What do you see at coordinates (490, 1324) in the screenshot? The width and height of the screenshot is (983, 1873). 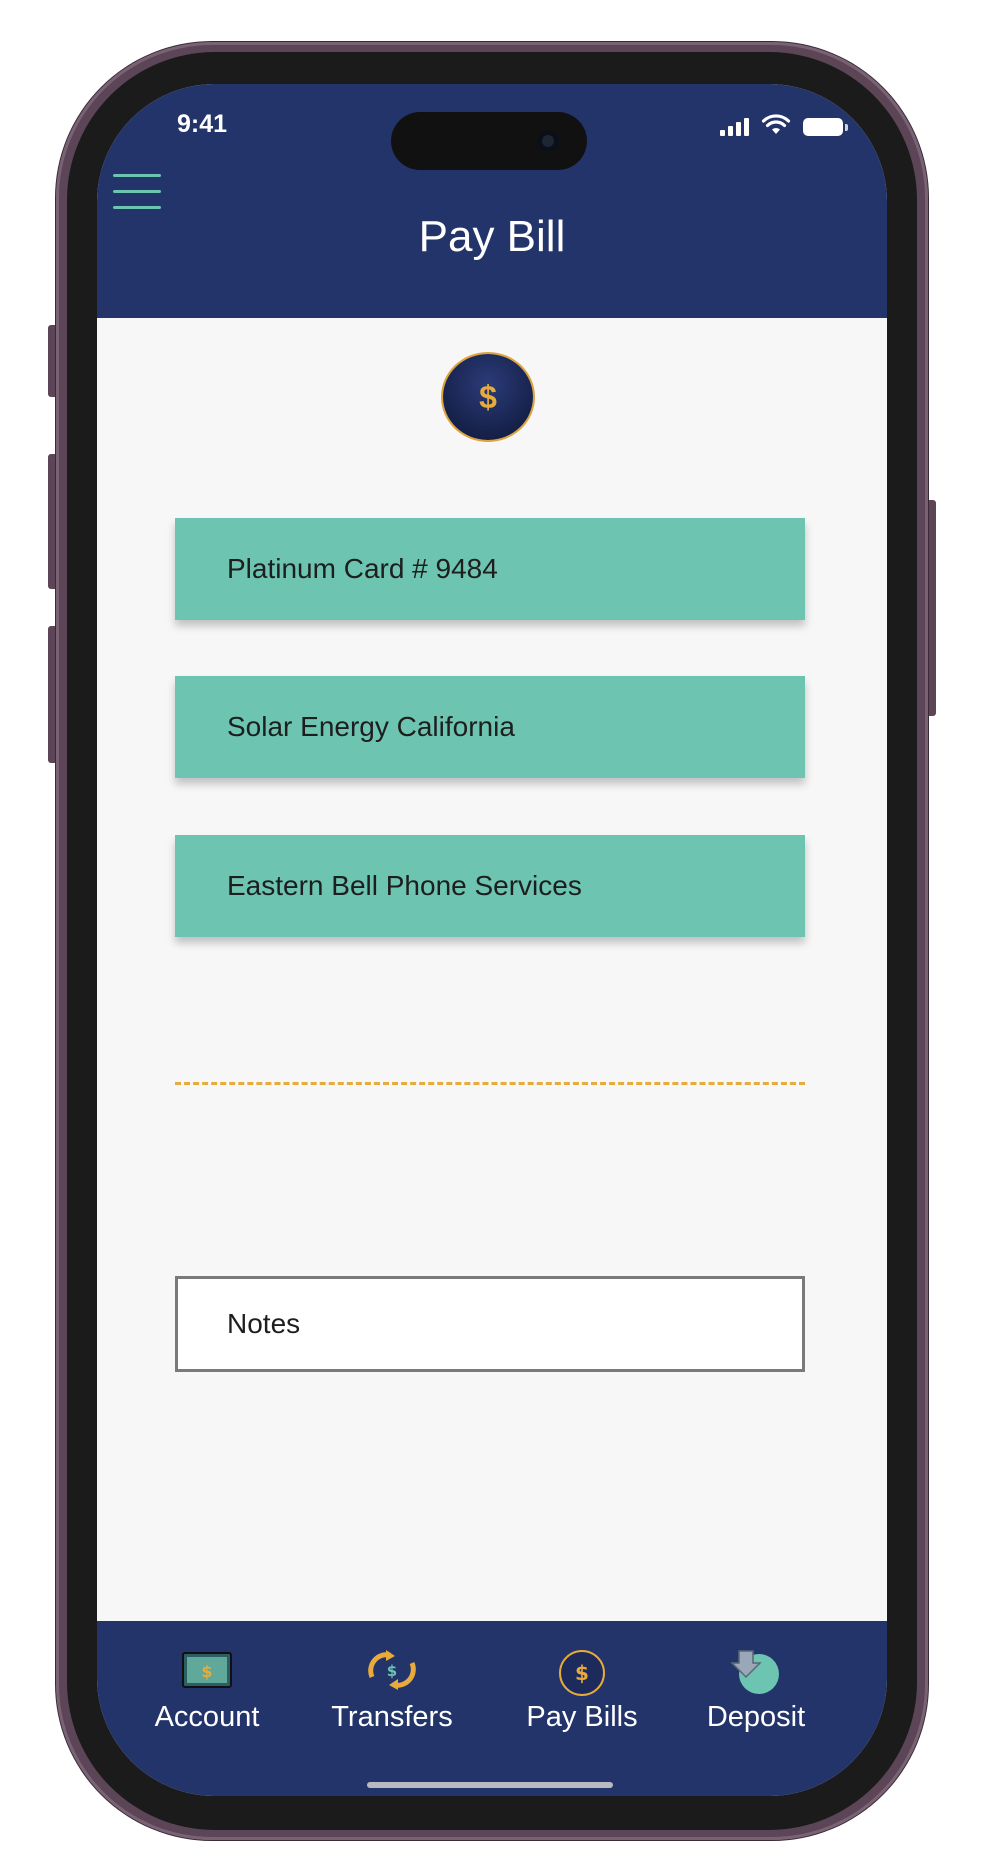 I see `notes-field` at bounding box center [490, 1324].